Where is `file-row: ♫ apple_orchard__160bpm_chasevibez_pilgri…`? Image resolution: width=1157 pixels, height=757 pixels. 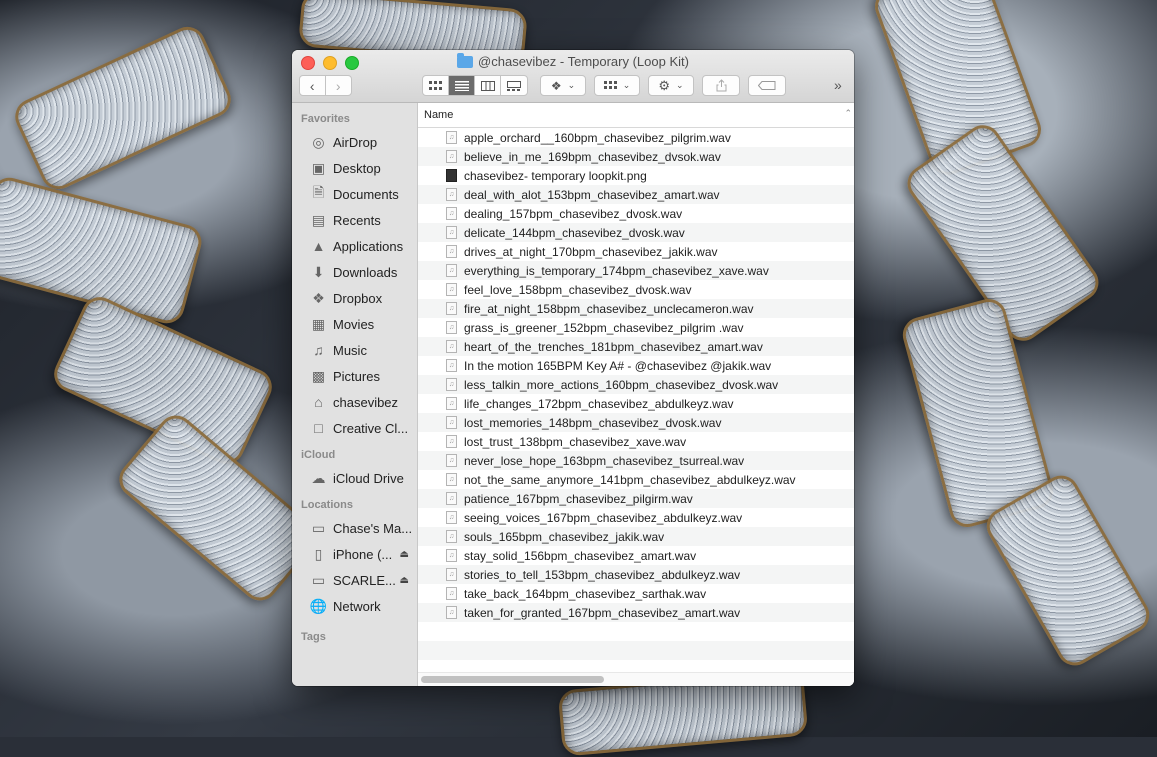 file-row: ♫ apple_orchard__160bpm_chasevibez_pilgri… is located at coordinates (636, 137).